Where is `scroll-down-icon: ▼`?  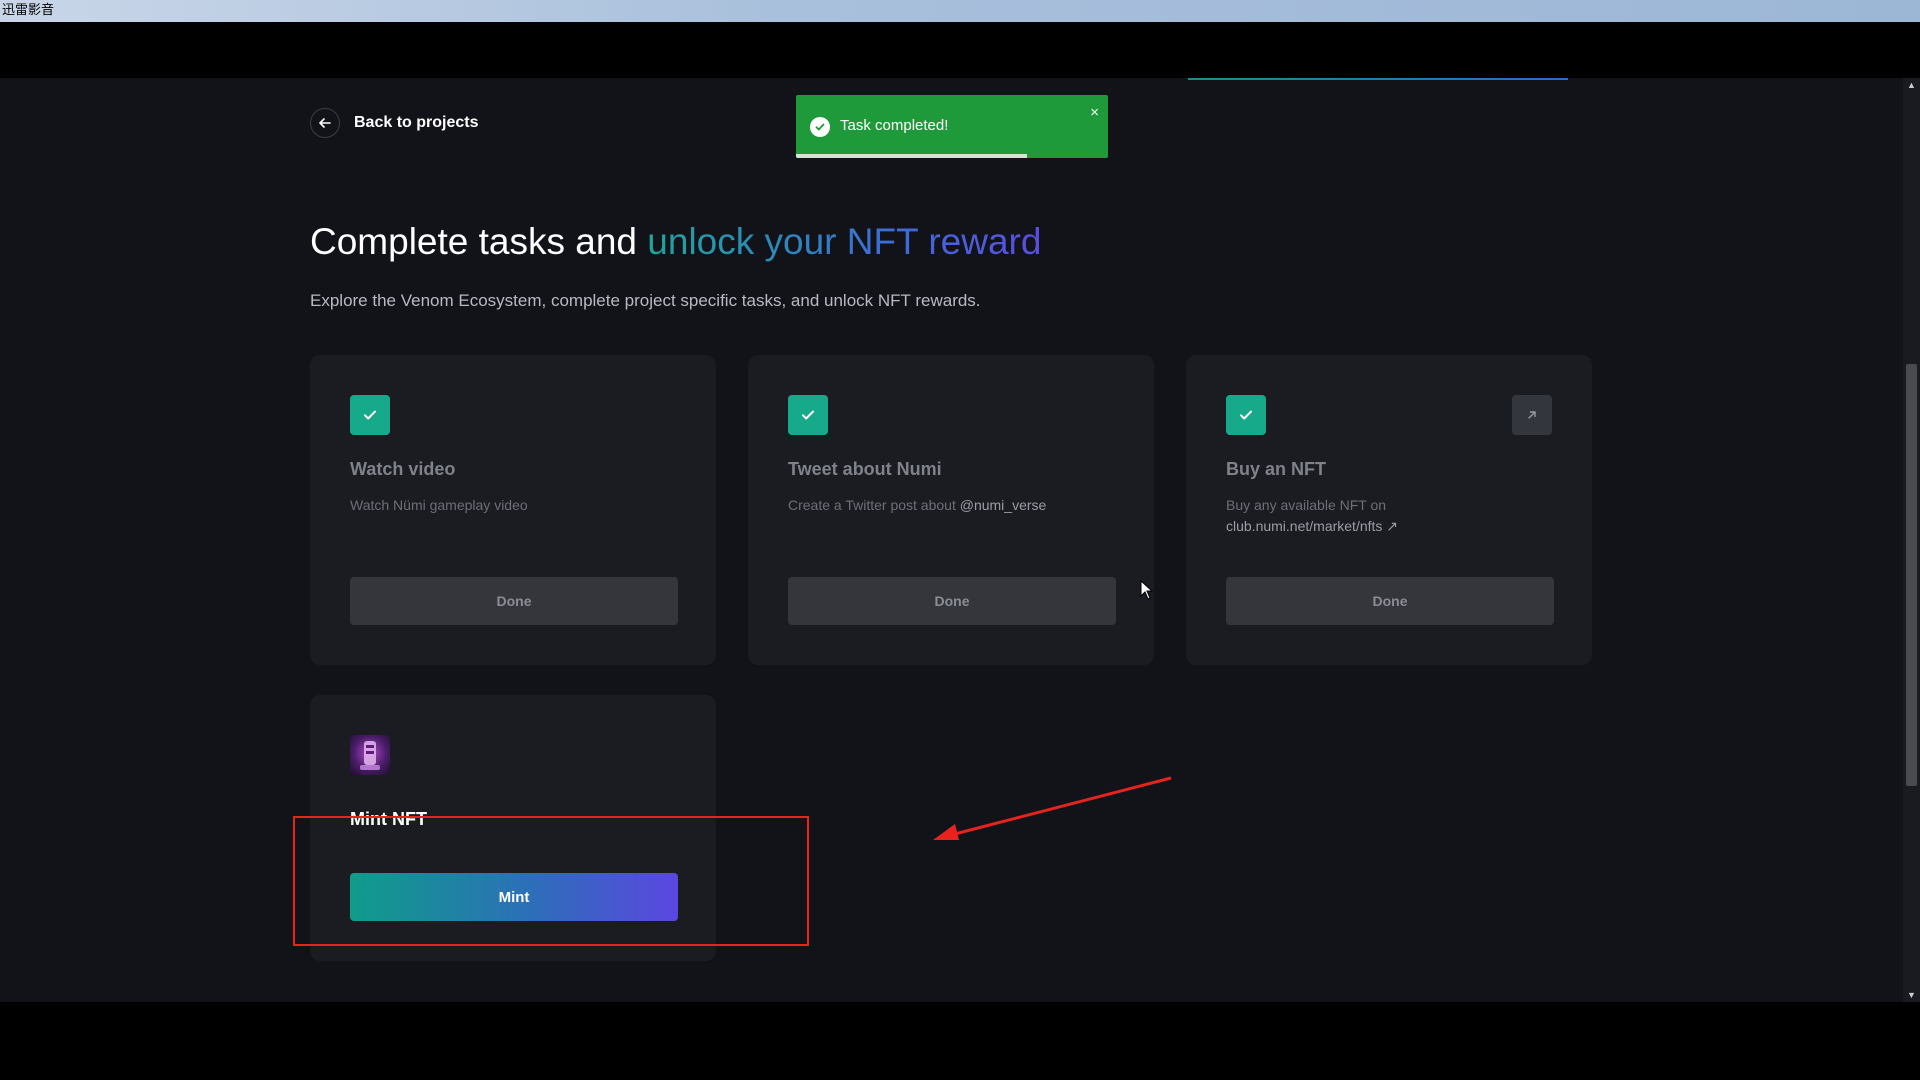 scroll-down-icon: ▼ is located at coordinates (1911, 995).